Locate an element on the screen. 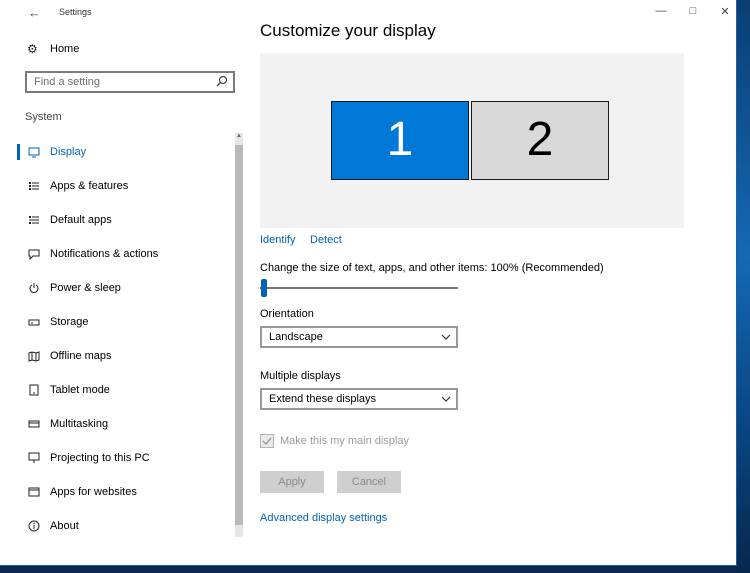  sidebar-item-label: Display is located at coordinates (68, 152).